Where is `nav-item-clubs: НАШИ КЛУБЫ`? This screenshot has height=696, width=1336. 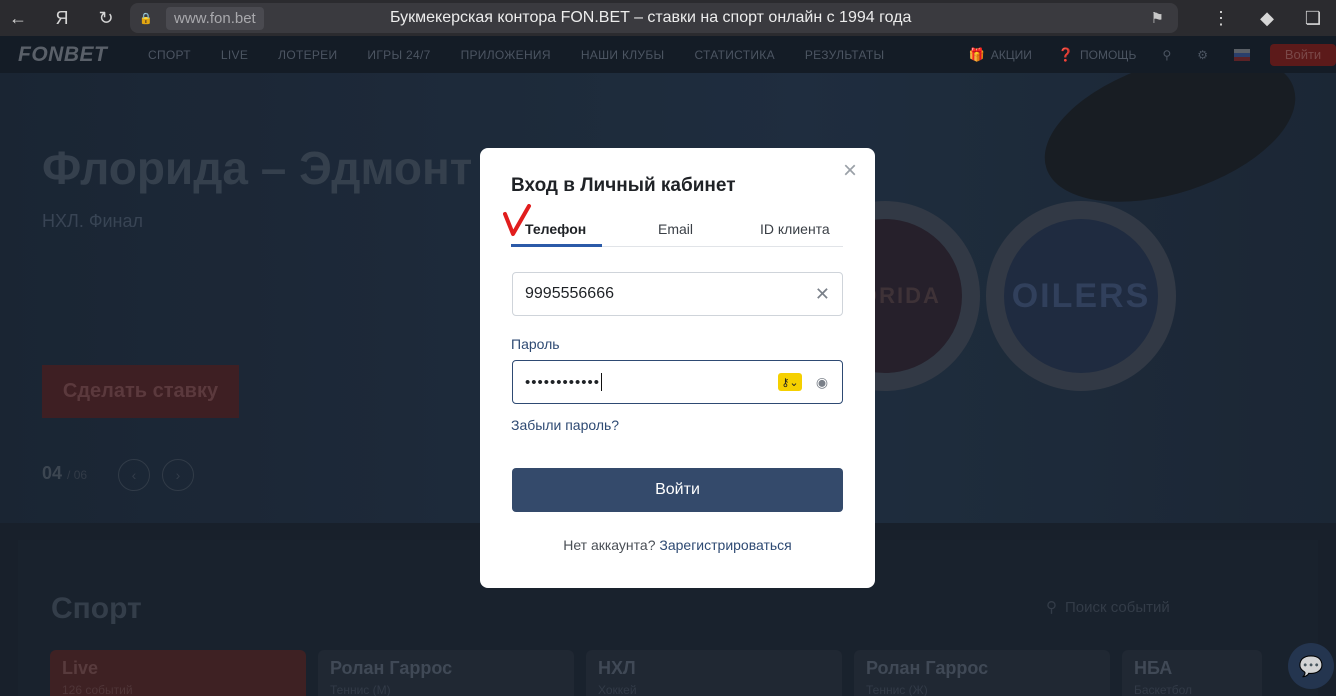 nav-item-clubs: НАШИ КЛУБЫ is located at coordinates (623, 55).